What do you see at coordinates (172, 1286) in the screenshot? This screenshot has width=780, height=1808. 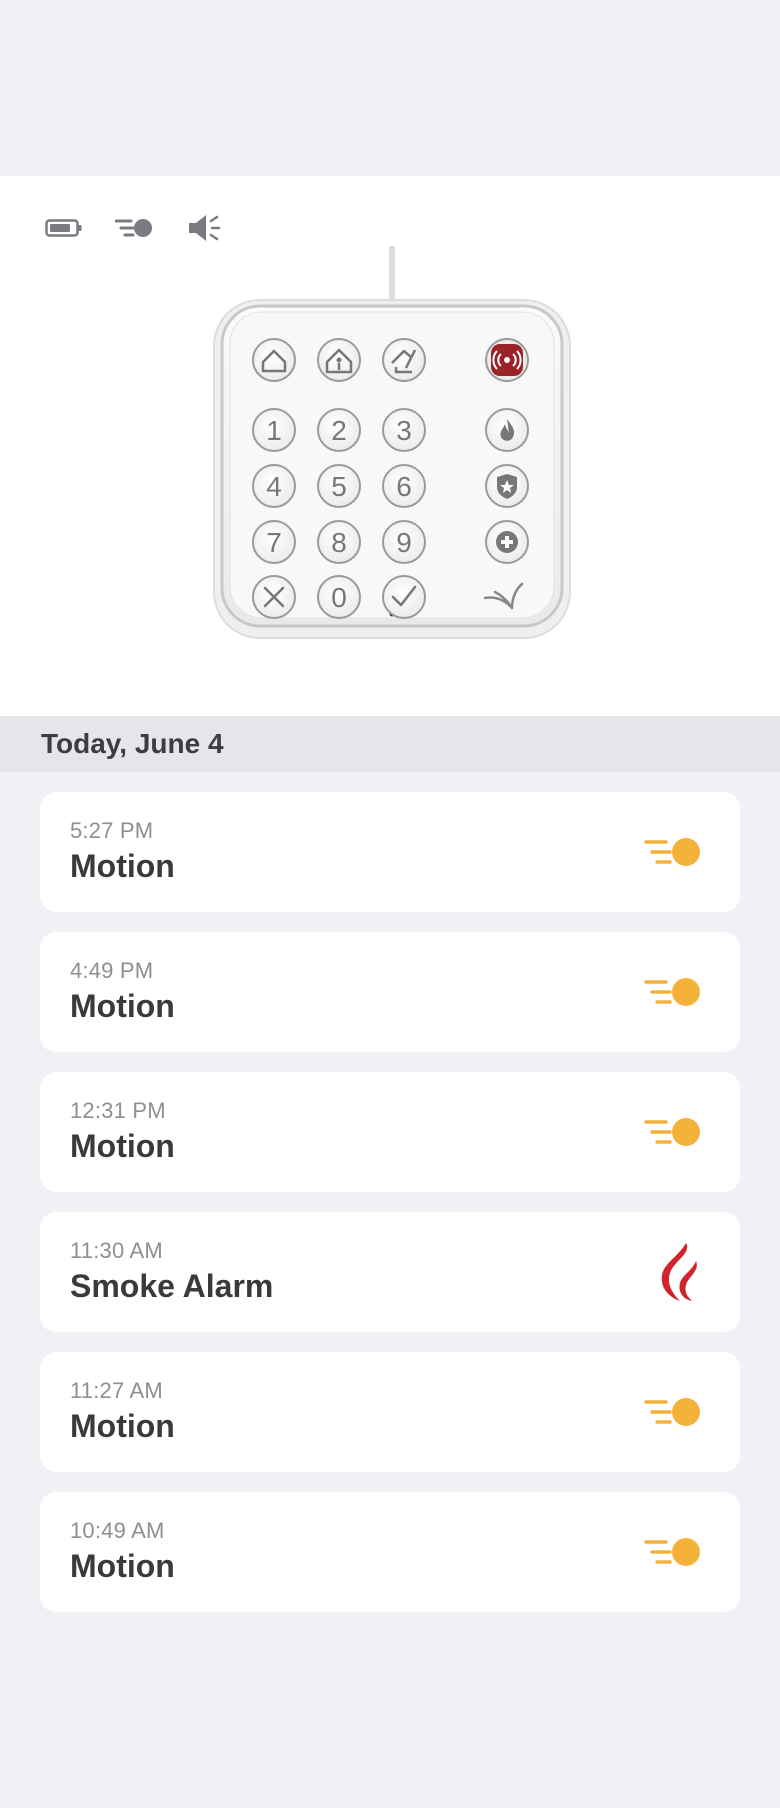 I see `event-name: Smoke Alarm` at bounding box center [172, 1286].